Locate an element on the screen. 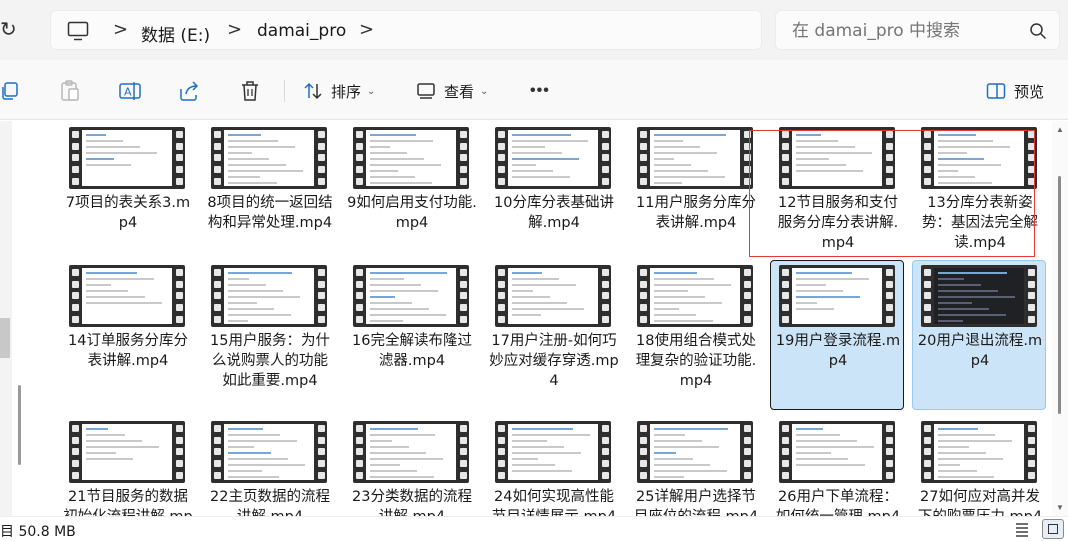 The height and width of the screenshot is (541, 1068). file-item: 18使用组合模式处理复杂的验证功能.mp4 is located at coordinates (695, 335).